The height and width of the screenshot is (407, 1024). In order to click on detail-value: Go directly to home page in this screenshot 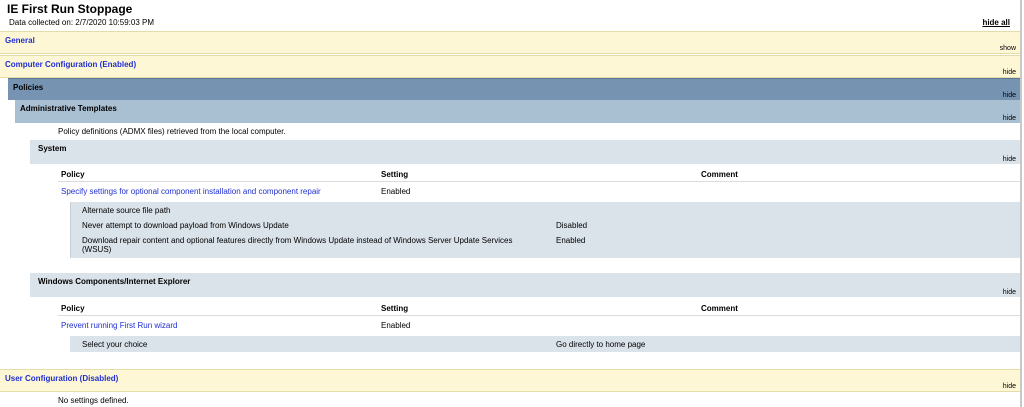, I will do `click(601, 344)`.